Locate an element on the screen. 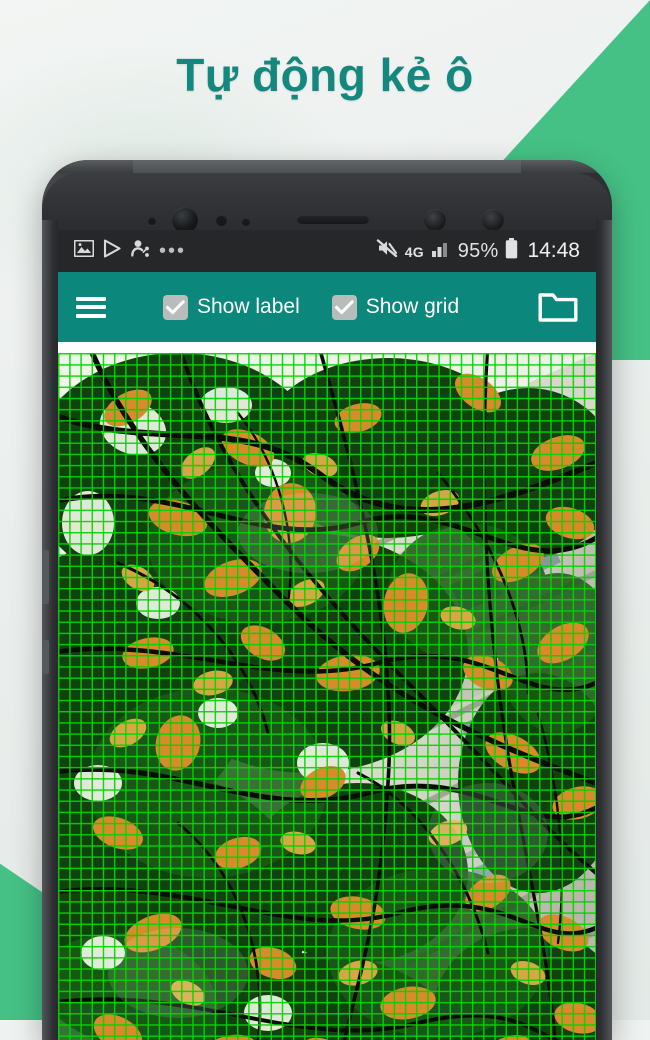 This screenshot has height=1040, width=650. show-grid-text: Show grid is located at coordinates (412, 306).